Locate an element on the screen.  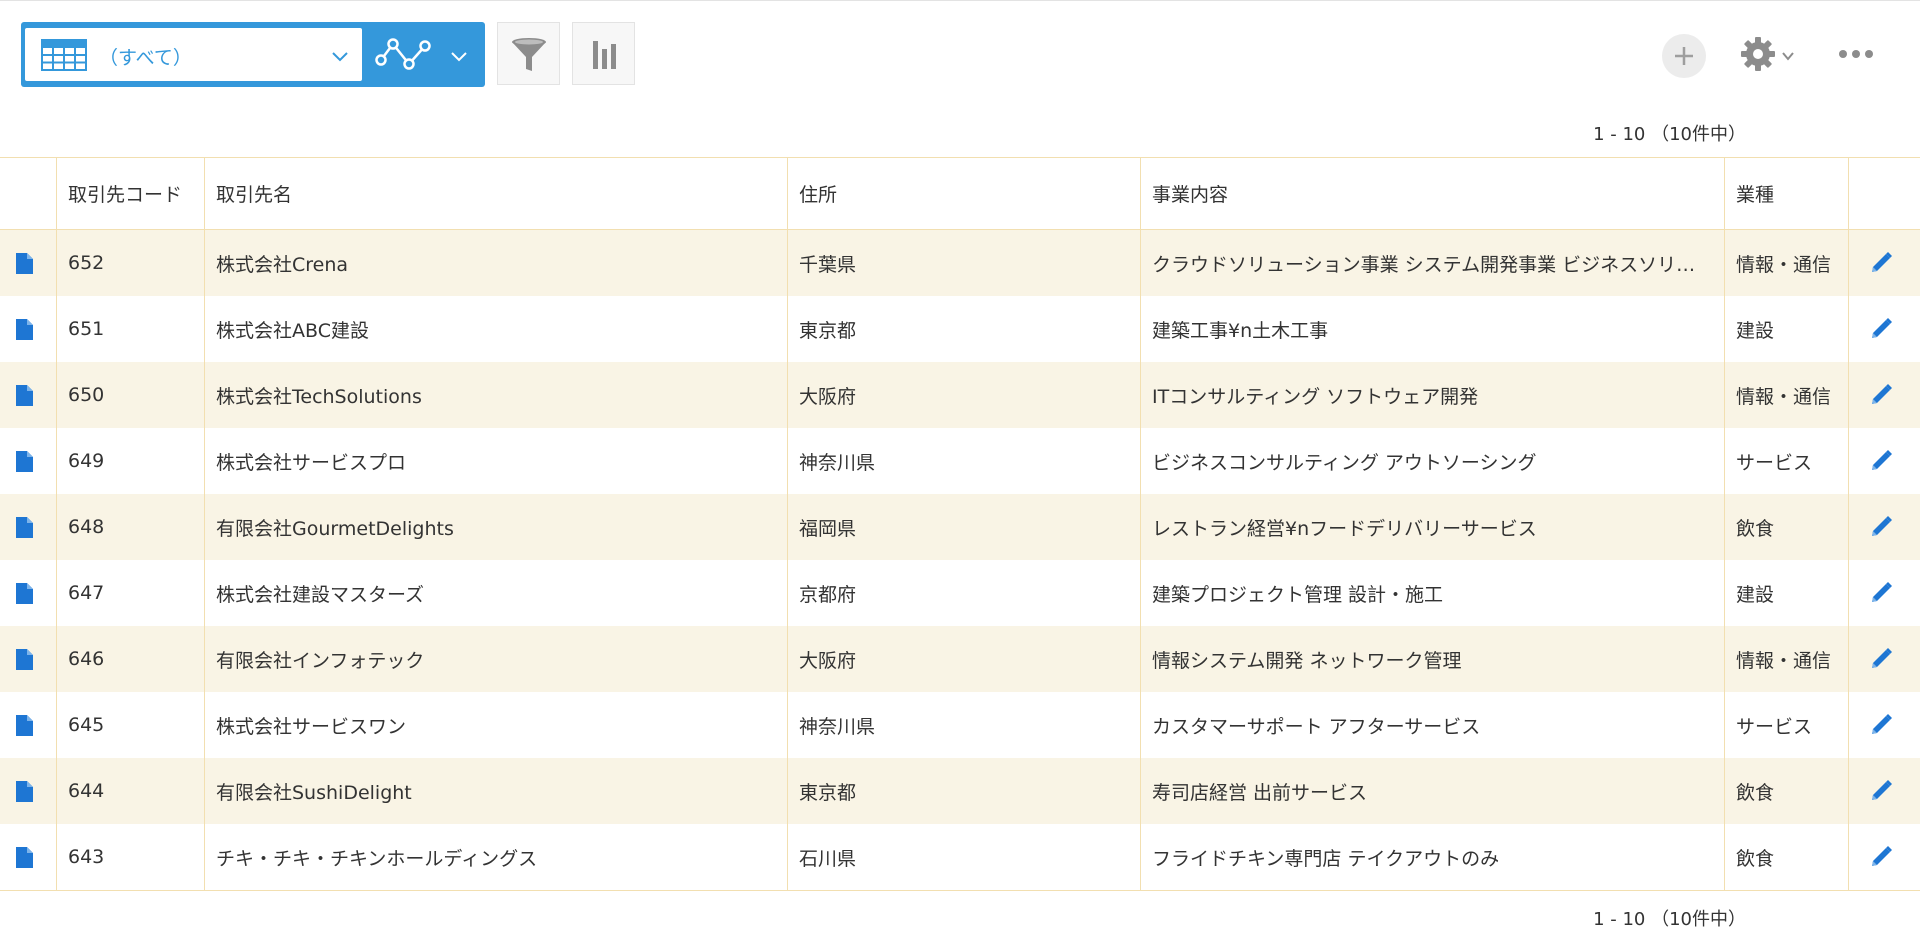
cell-business: 情報システム開発 ネットワーク管理 is located at coordinates (1433, 659).